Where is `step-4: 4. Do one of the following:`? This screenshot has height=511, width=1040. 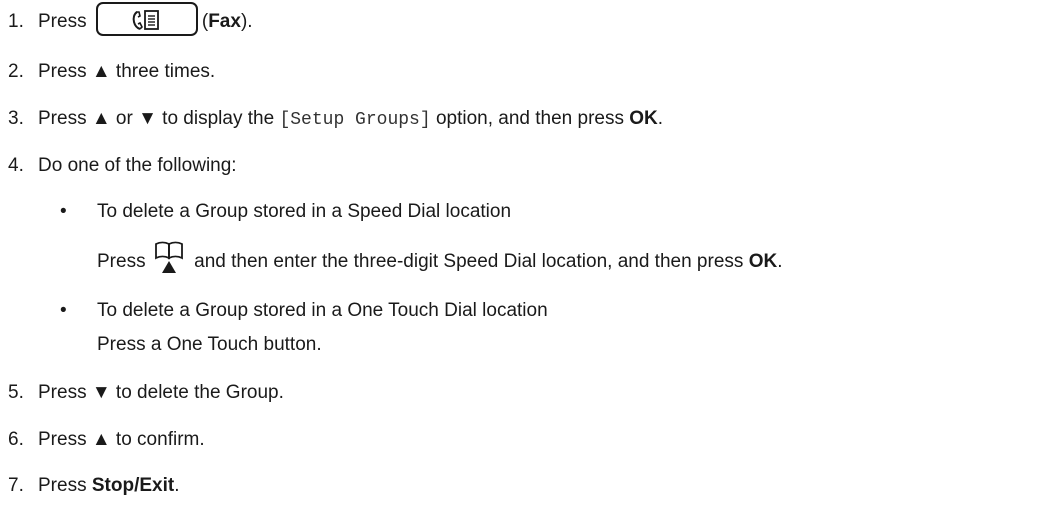 step-4: 4. Do one of the following: is located at coordinates (118, 166).